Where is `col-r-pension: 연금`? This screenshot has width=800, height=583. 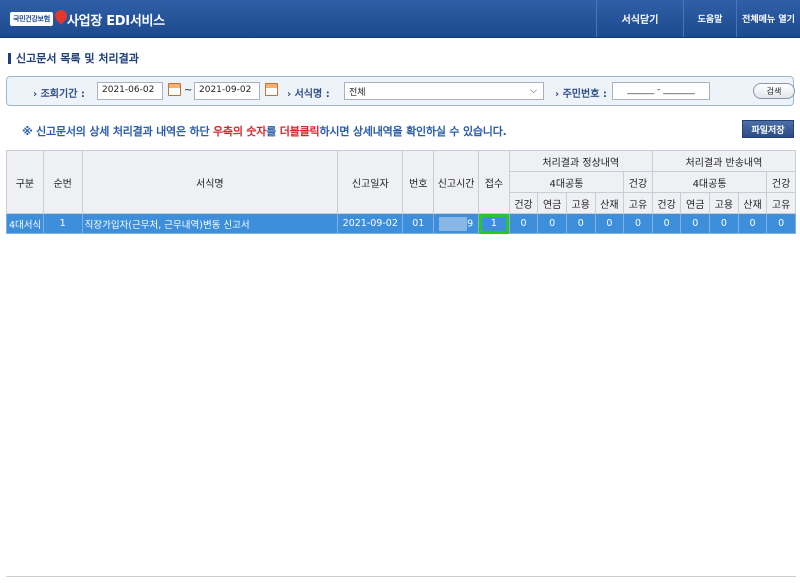
col-r-pension: 연금 is located at coordinates (695, 203).